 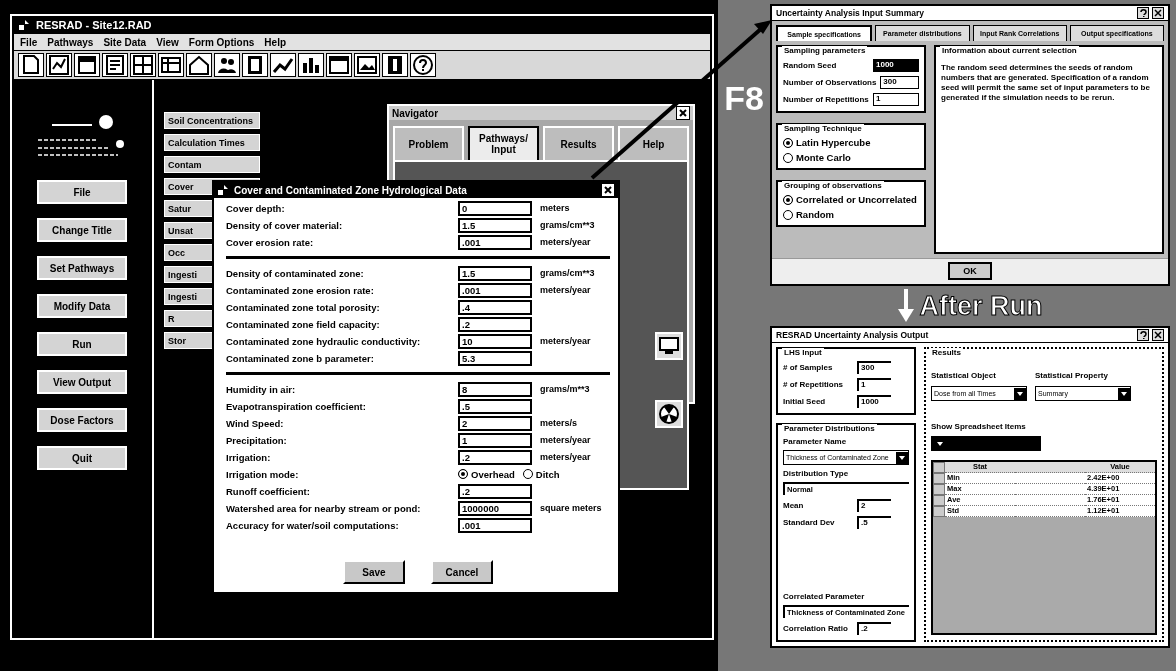 What do you see at coordinates (547, 474) in the screenshot?
I see `radio-label: Ditch` at bounding box center [547, 474].